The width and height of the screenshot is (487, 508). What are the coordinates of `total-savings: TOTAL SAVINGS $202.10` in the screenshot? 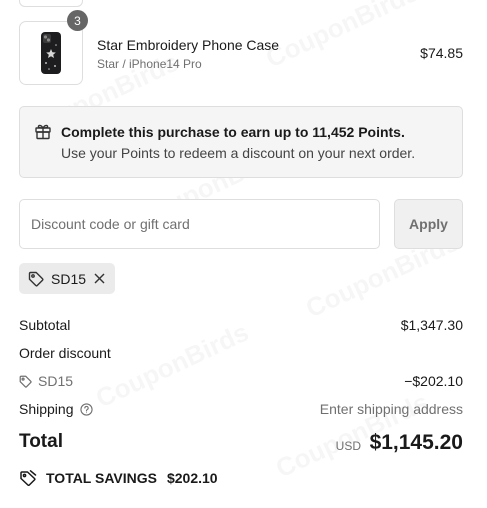 It's located at (118, 478).